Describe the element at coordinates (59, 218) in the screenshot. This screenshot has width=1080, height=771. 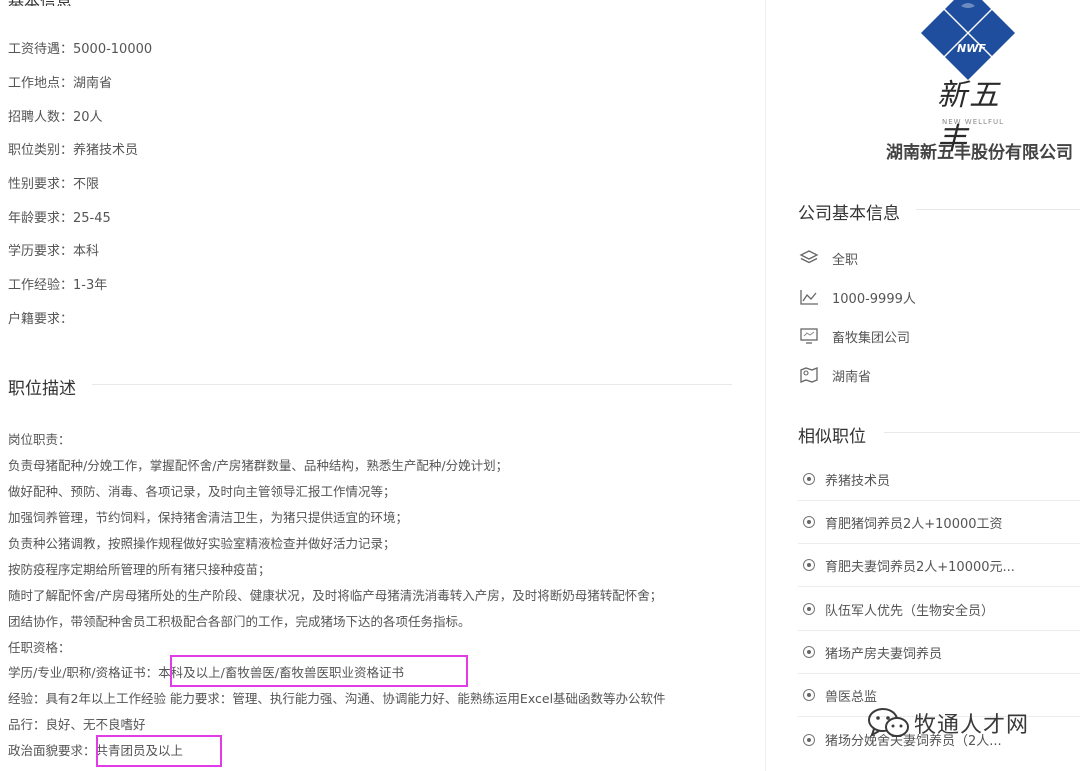
I see `age-row: 年龄要求：25-45` at that location.